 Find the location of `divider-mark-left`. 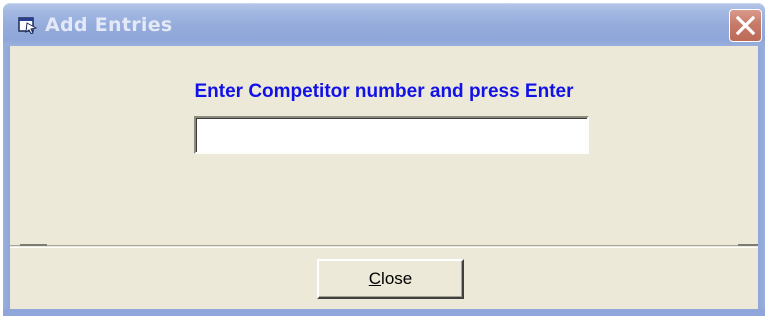

divider-mark-left is located at coordinates (33, 245).